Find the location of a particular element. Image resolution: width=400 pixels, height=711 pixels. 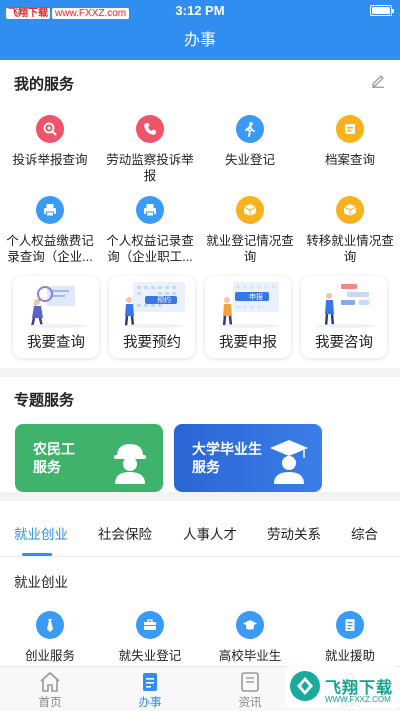

watermark-logo: 飞翔下载 WWW.FXXZ.COM is located at coordinates (342, 685).